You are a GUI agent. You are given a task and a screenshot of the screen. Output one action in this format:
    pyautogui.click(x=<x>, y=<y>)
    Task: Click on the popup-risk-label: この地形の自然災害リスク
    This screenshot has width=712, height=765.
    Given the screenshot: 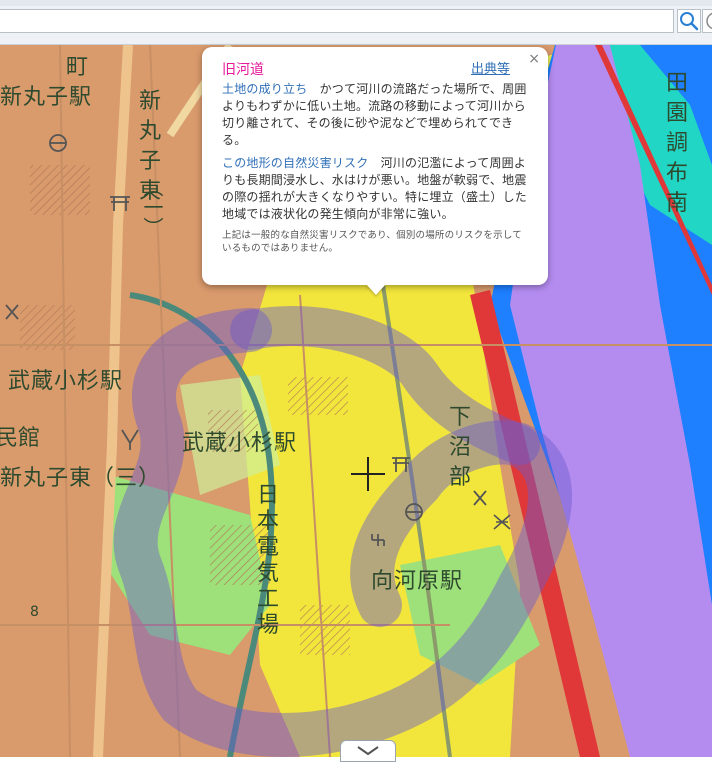 What is the action you would take?
    pyautogui.click(x=295, y=163)
    